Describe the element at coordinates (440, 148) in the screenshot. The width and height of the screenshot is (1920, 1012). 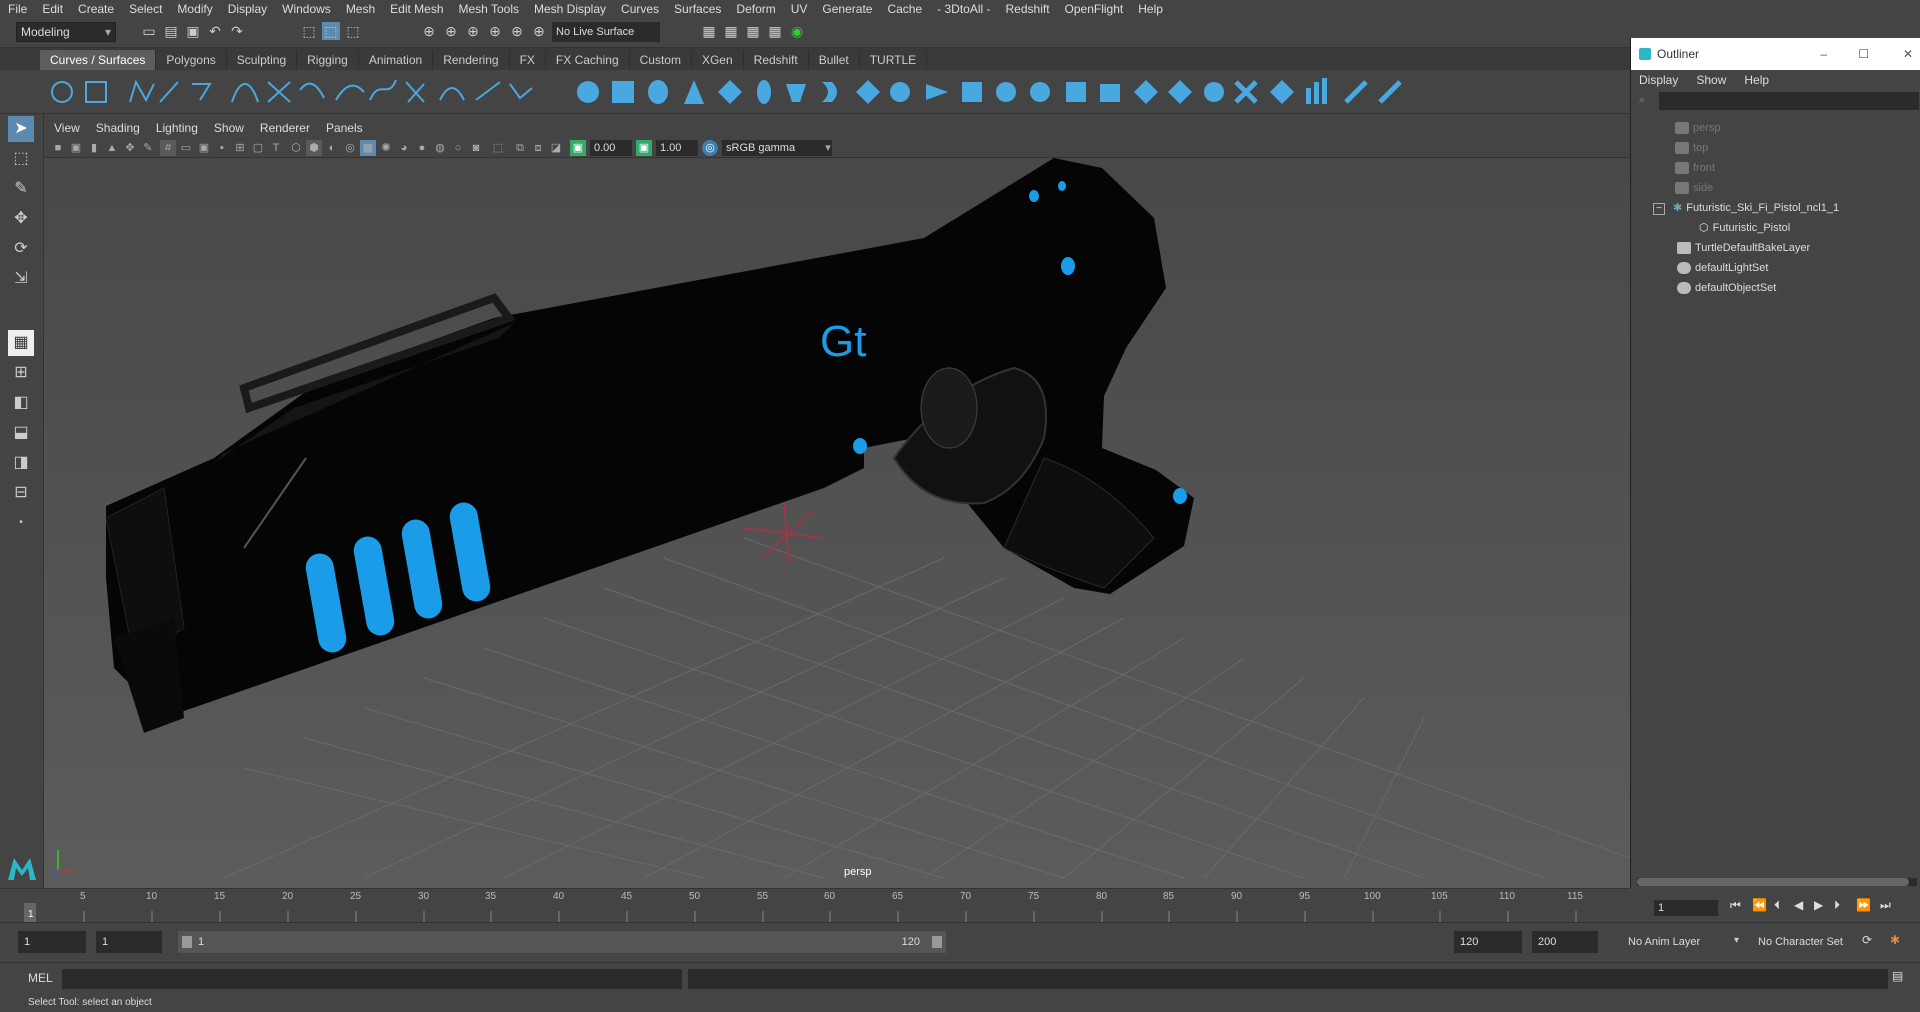
I see `motion-blur-icon: ◍` at that location.